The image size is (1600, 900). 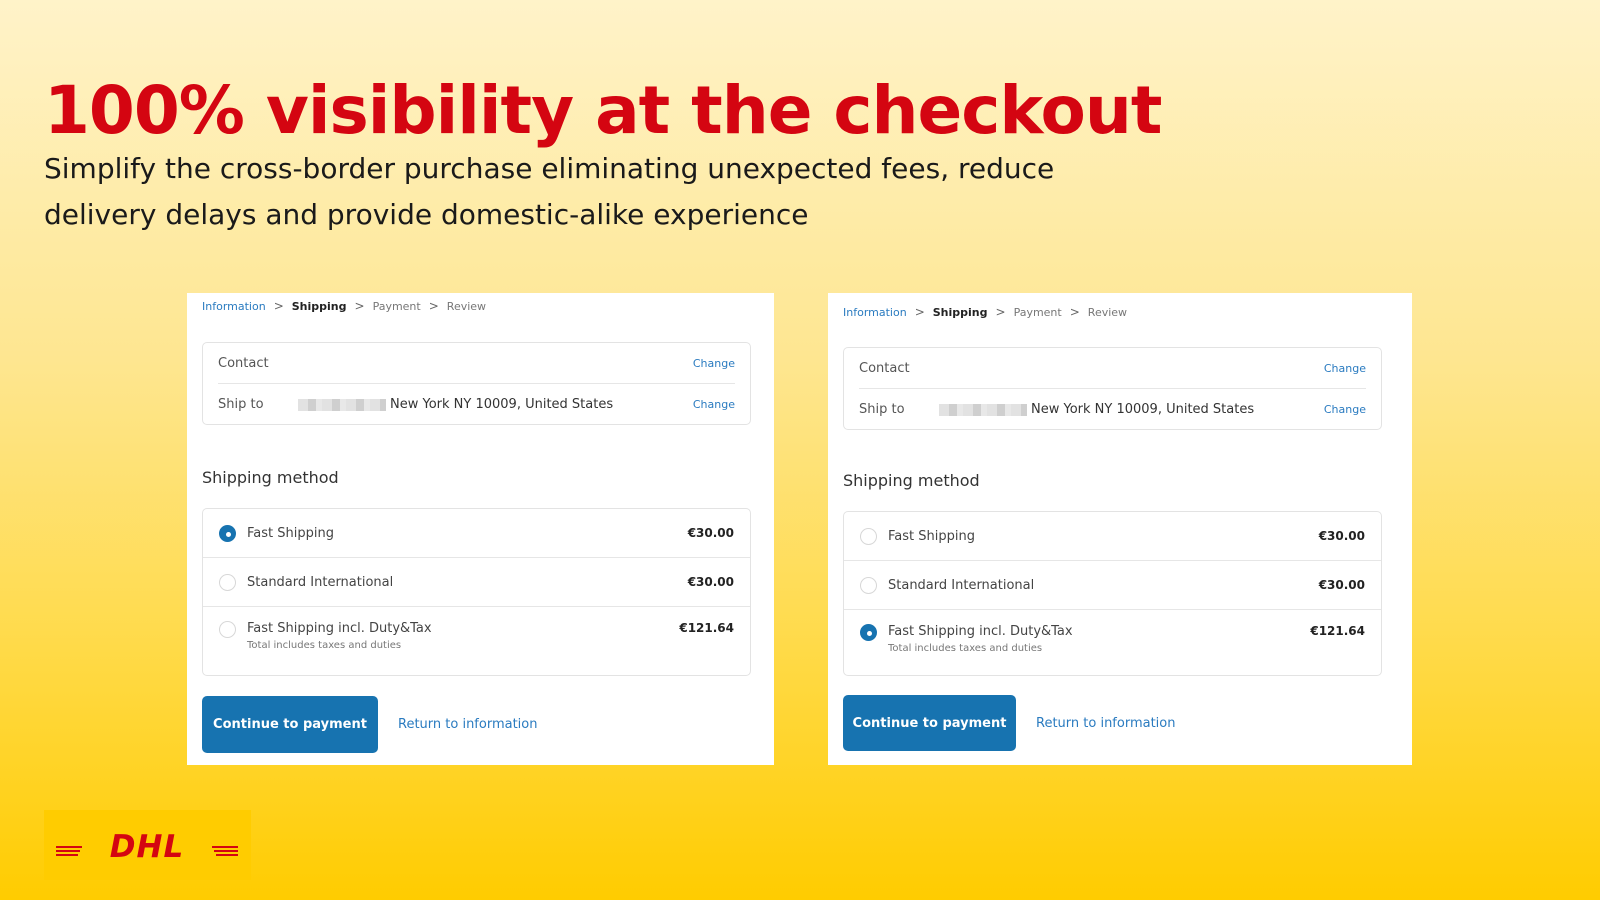 I want to click on dhl-wordmark: DHL, so click(x=147, y=846).